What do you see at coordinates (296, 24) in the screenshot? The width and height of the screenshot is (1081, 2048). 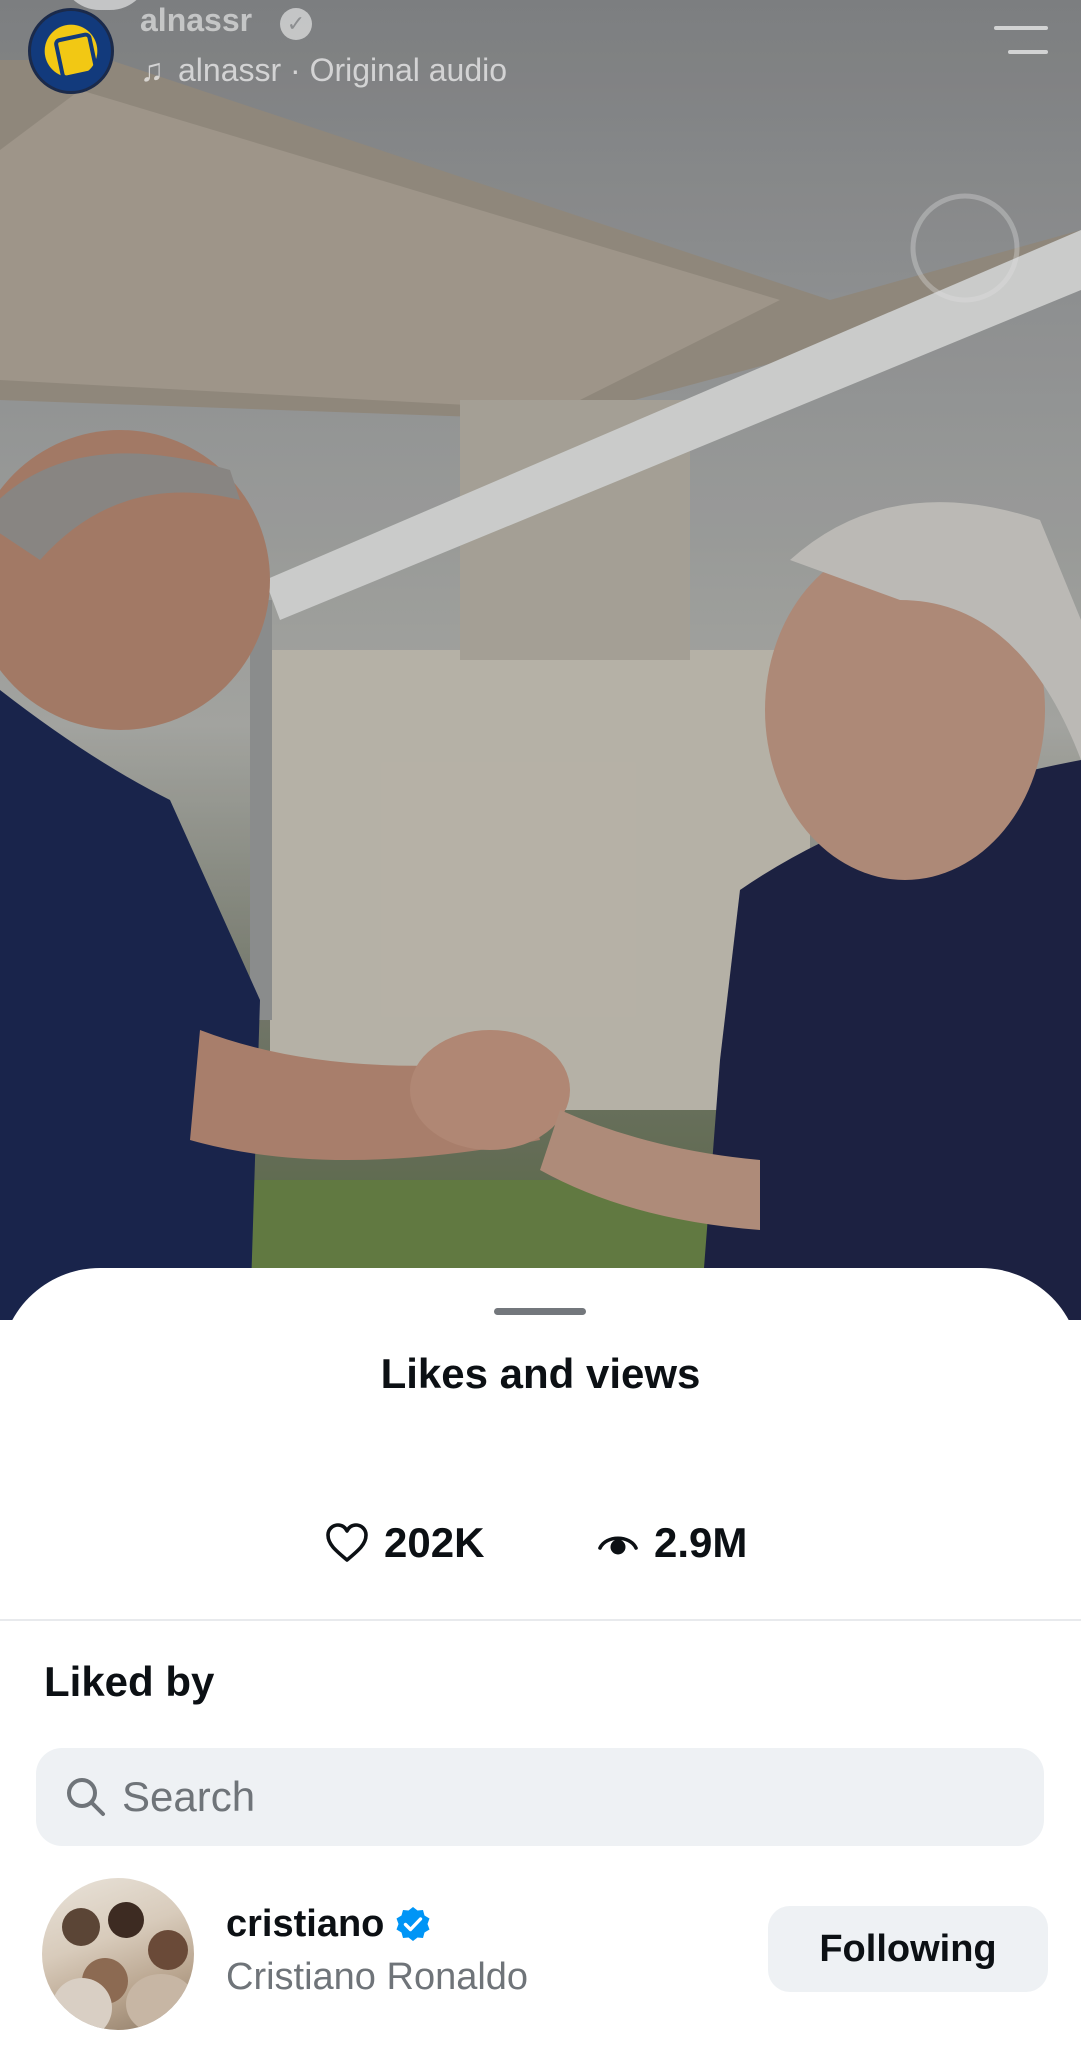 I see `verified-badge-icon: ✓` at bounding box center [296, 24].